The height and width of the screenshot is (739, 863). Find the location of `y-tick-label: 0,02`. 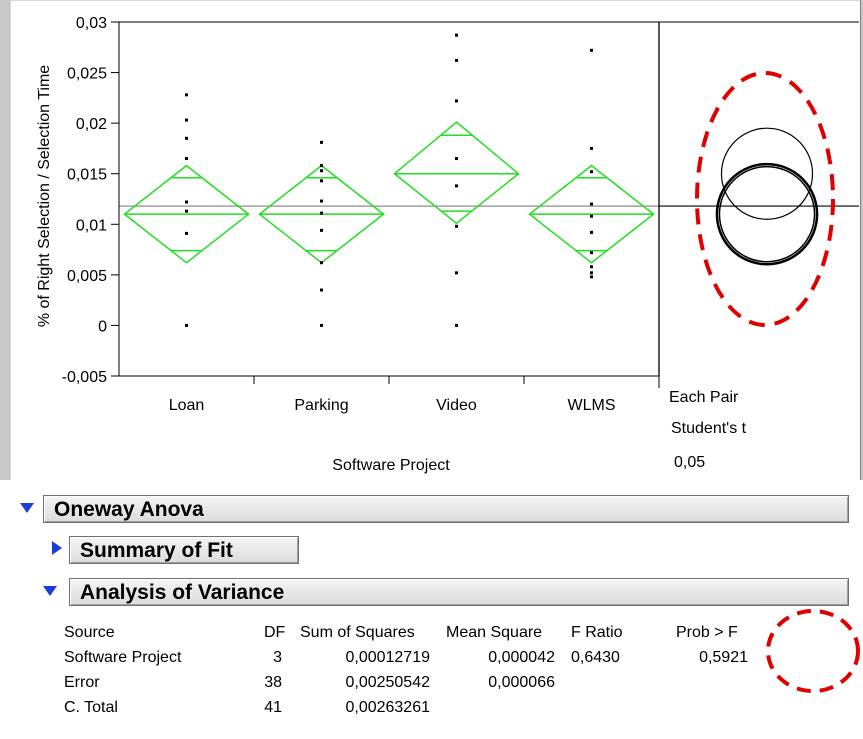

y-tick-label: 0,02 is located at coordinates (91, 124).